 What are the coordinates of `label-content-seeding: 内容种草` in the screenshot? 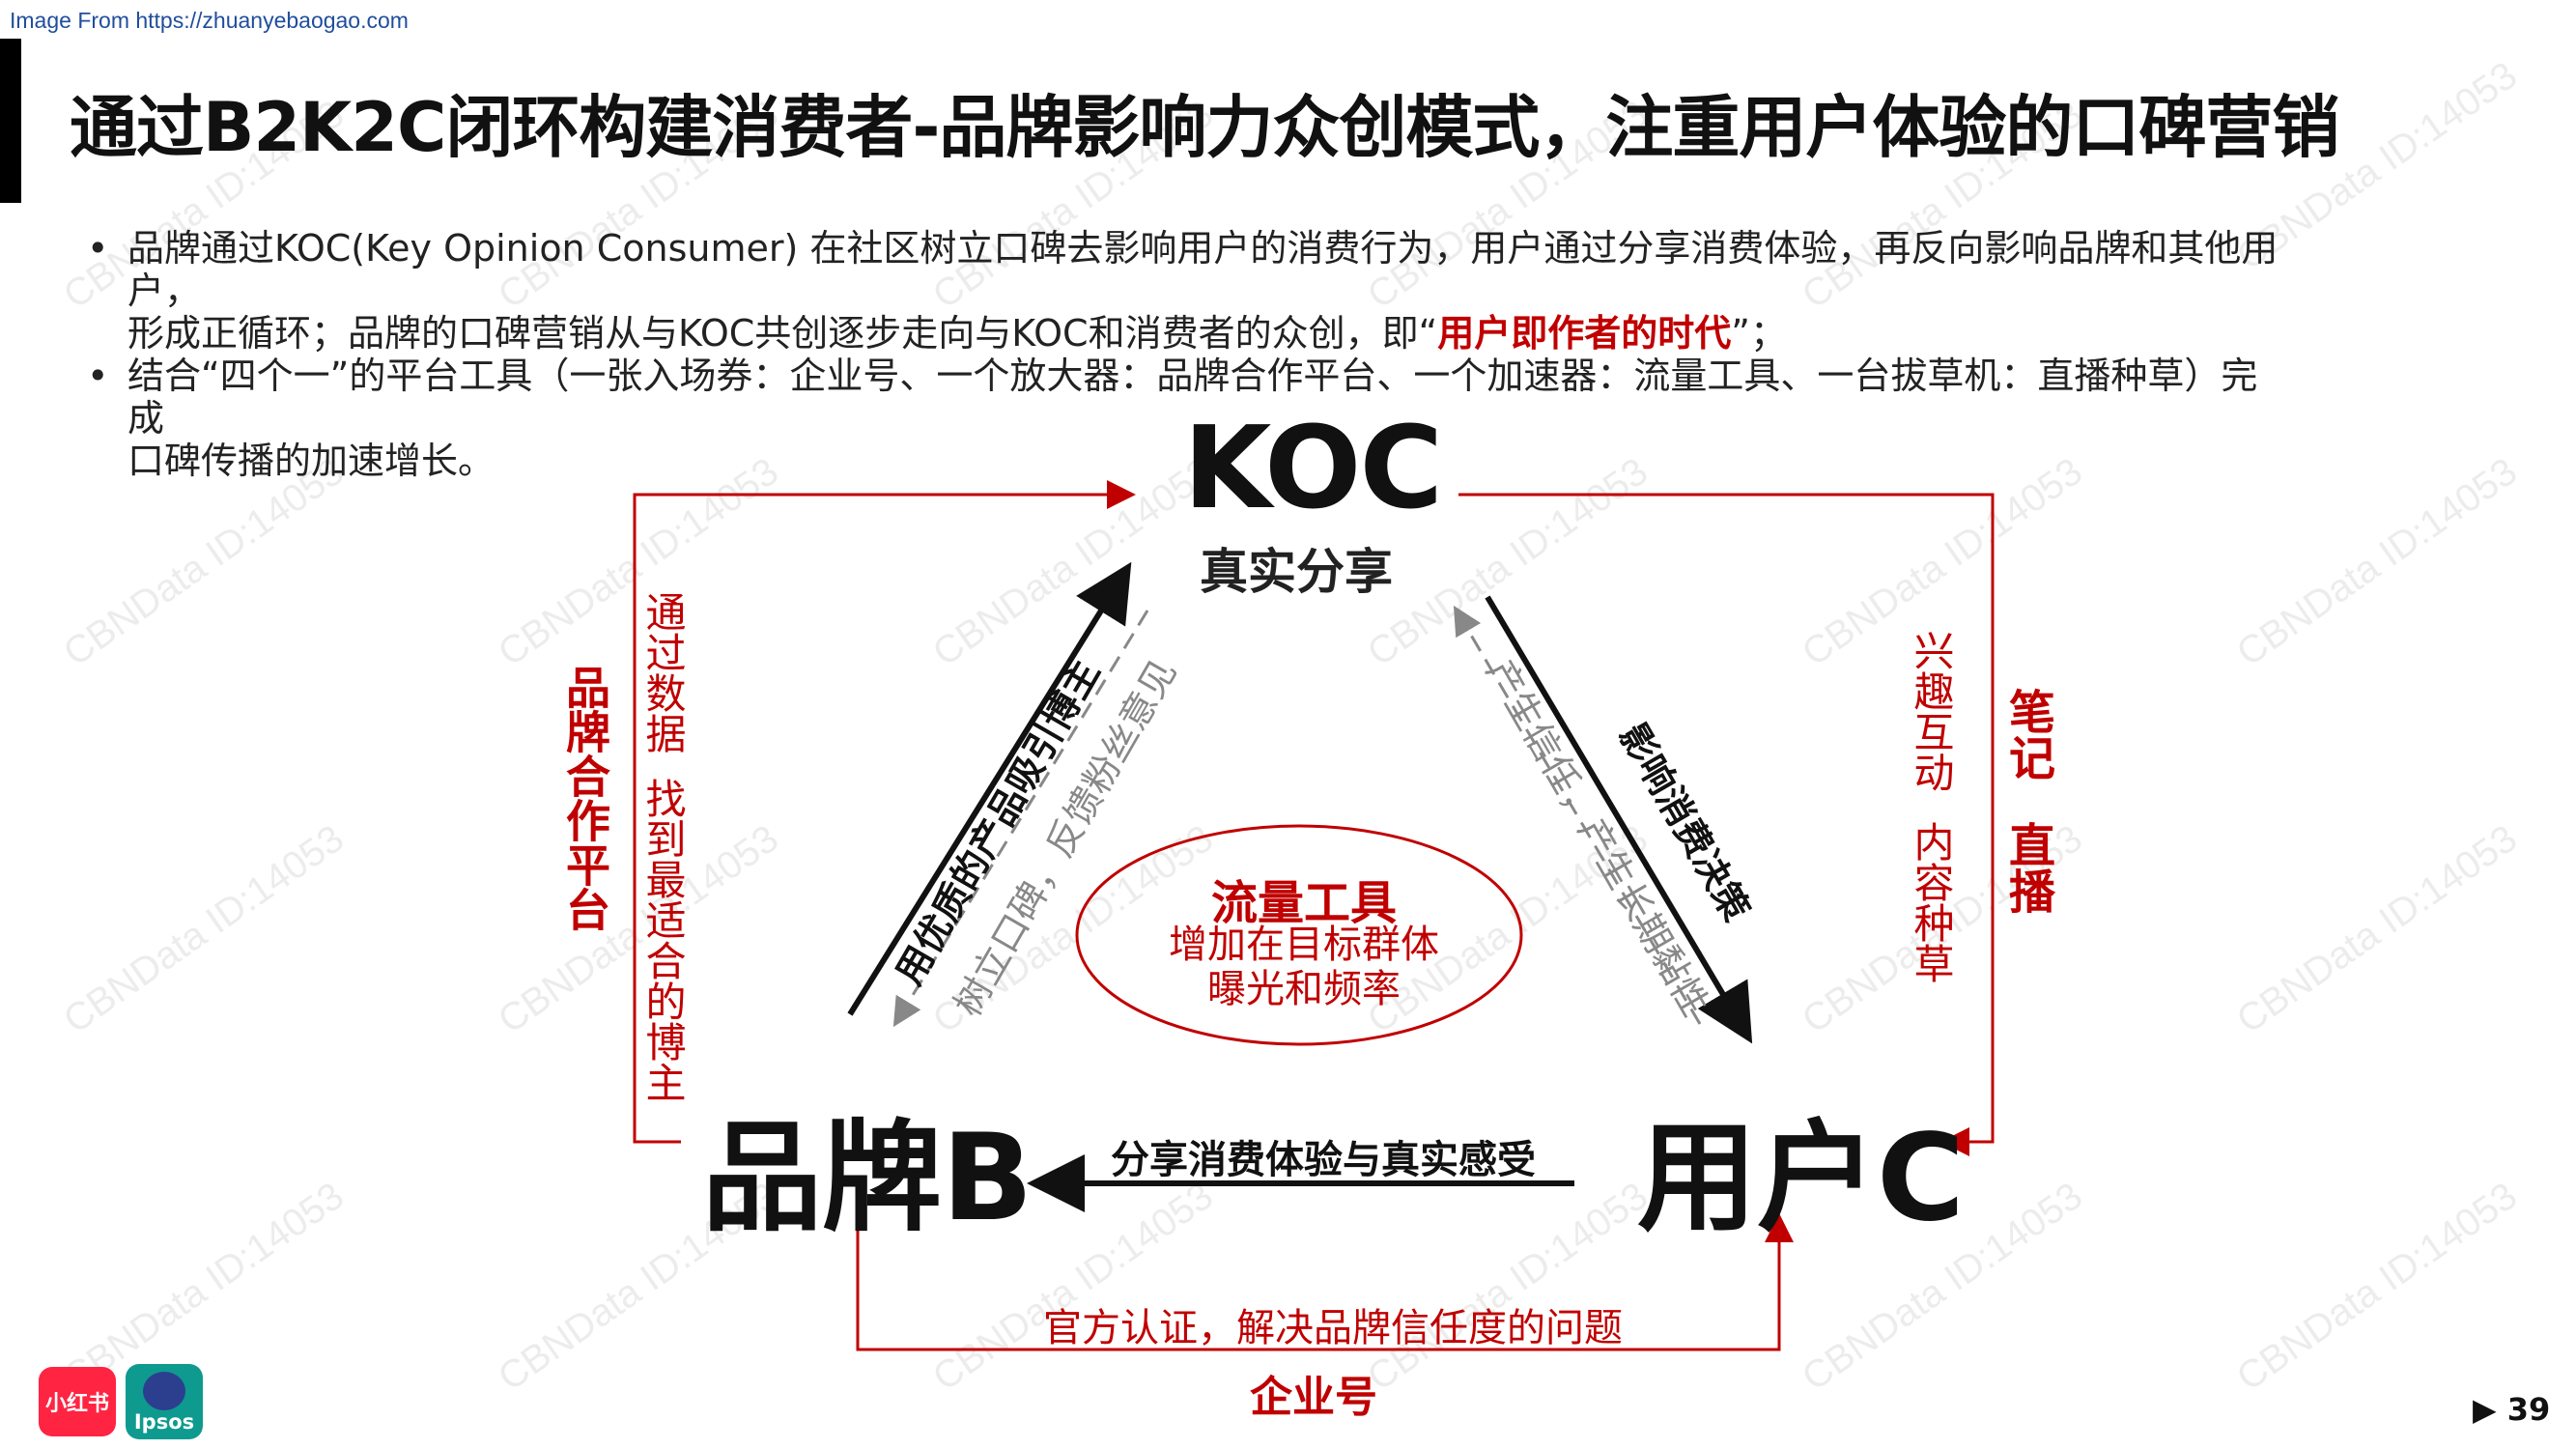 It's located at (1931, 902).